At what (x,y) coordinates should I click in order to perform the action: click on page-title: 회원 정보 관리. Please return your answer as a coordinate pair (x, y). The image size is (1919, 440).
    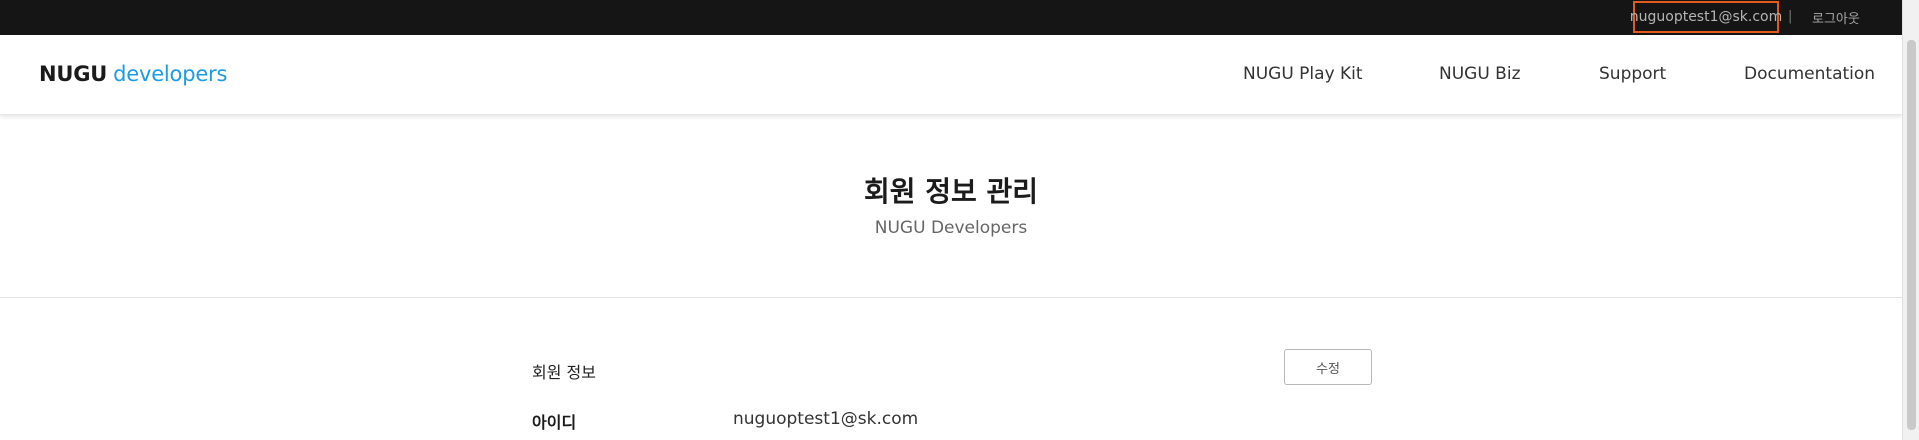
    Looking at the image, I should click on (951, 191).